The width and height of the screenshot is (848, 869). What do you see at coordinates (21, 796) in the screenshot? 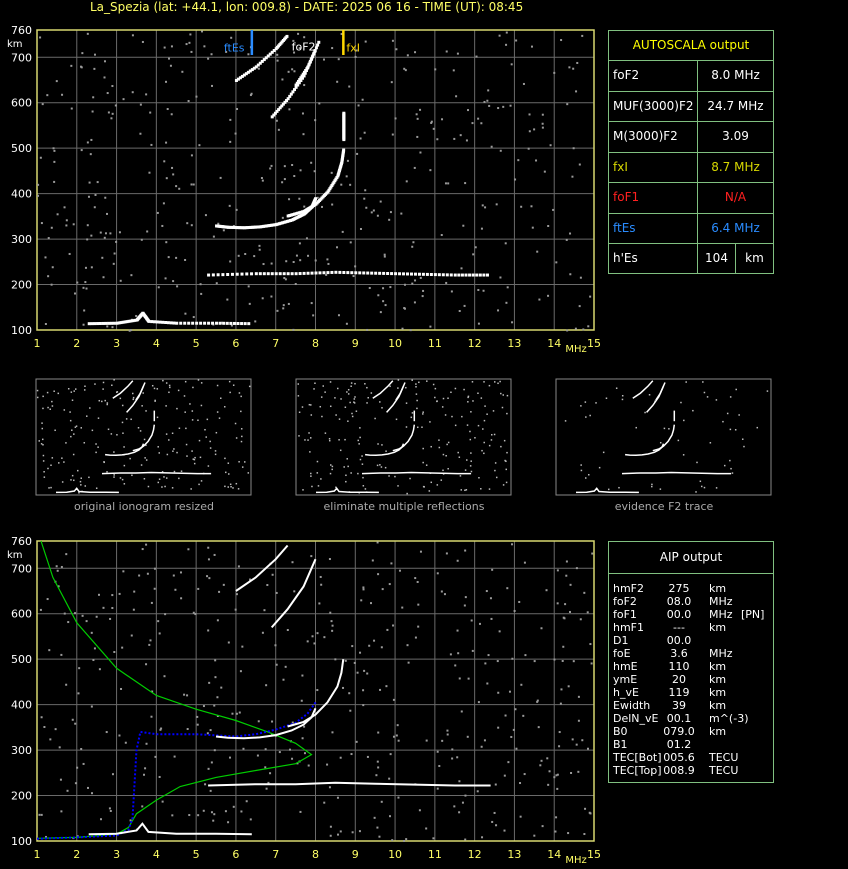
I see `y-tick-label: 200` at bounding box center [21, 796].